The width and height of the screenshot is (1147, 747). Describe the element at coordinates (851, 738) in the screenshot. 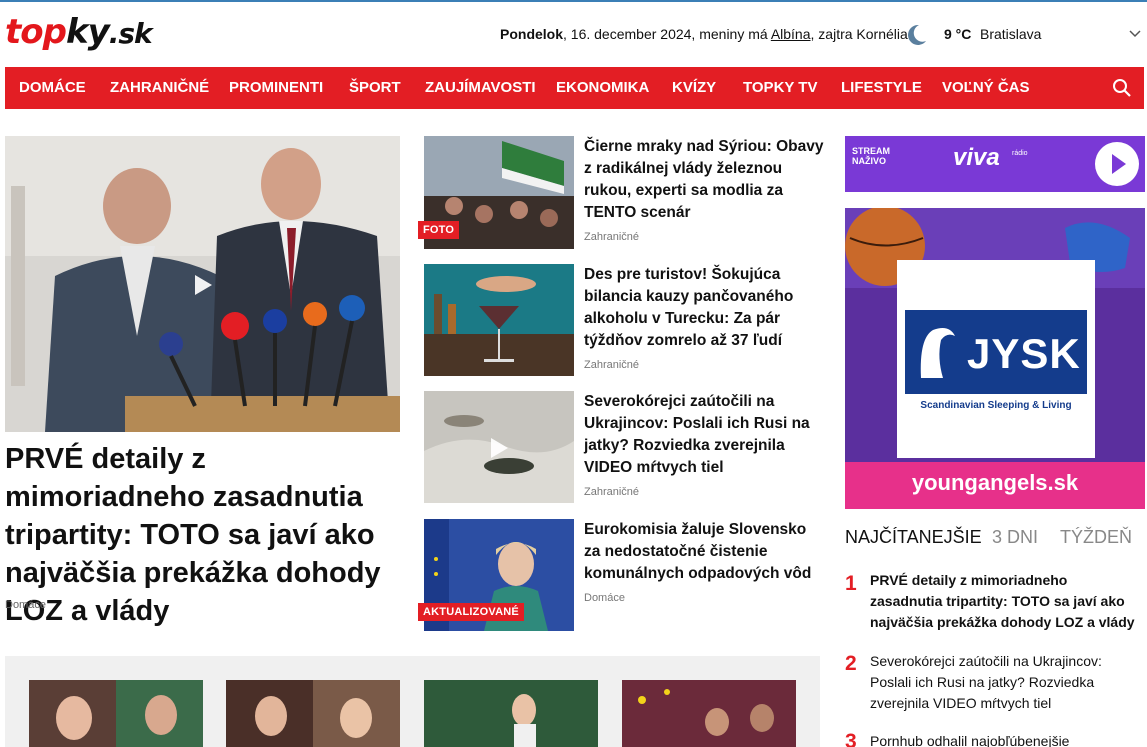

I see `rank-number: 3` at that location.